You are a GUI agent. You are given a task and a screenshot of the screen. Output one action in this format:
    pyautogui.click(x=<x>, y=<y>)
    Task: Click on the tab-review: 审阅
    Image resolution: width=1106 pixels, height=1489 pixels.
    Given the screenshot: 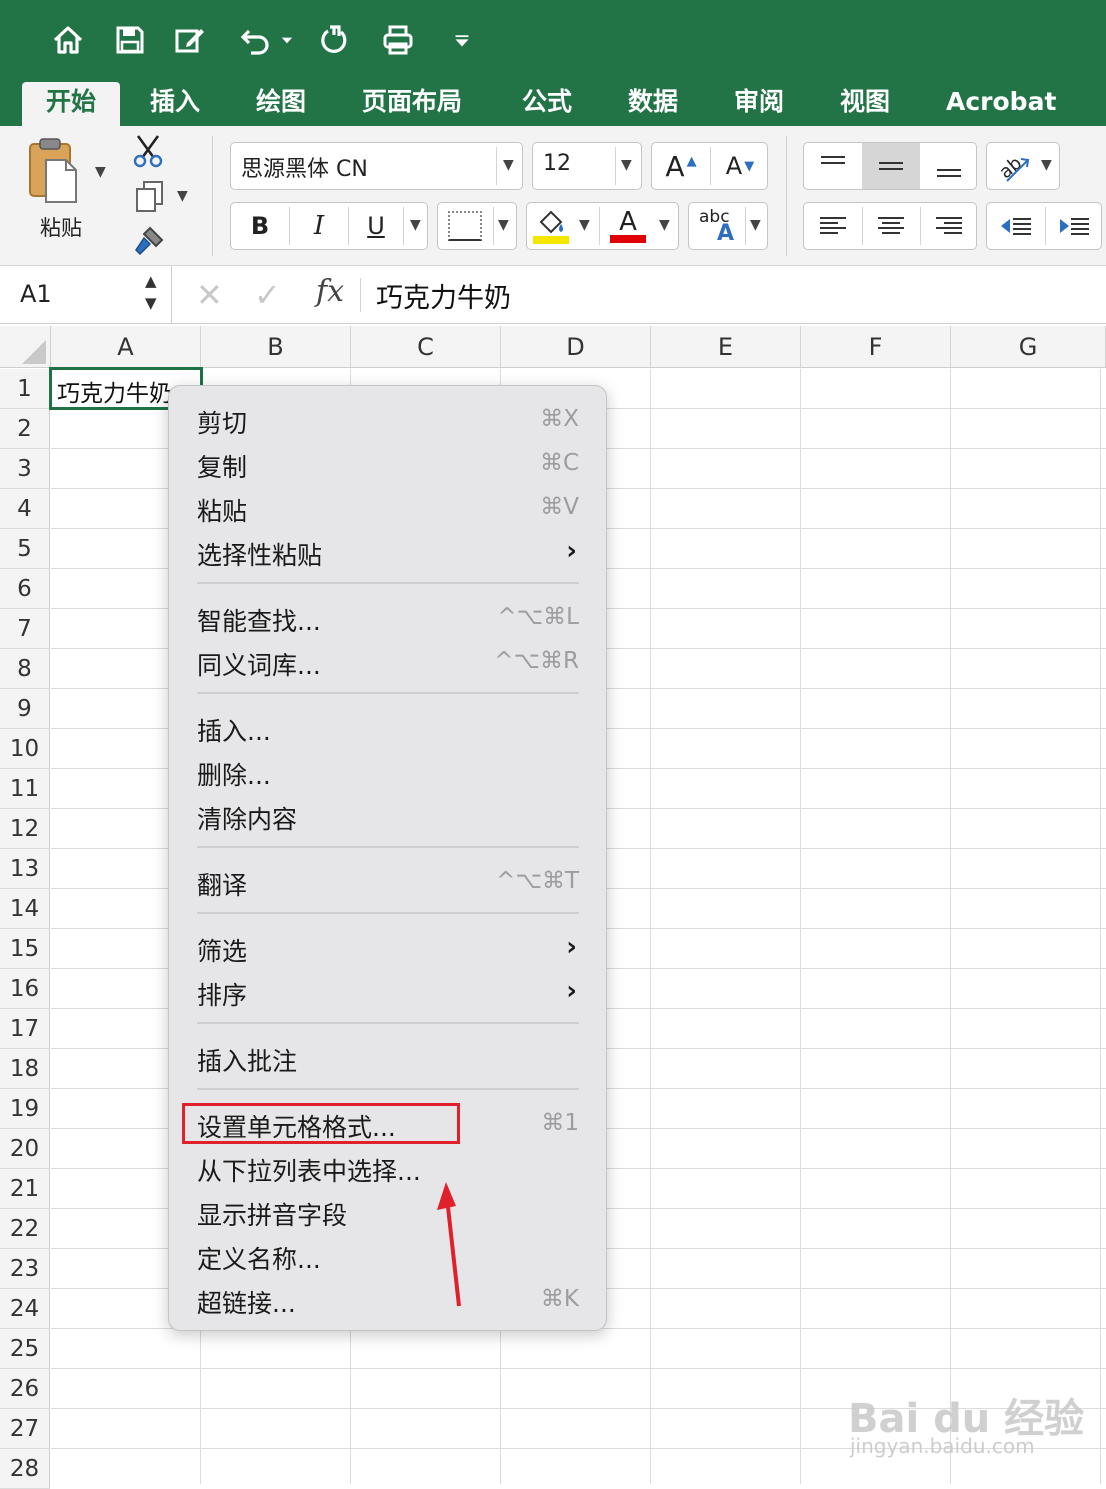 What is the action you would take?
    pyautogui.click(x=759, y=104)
    